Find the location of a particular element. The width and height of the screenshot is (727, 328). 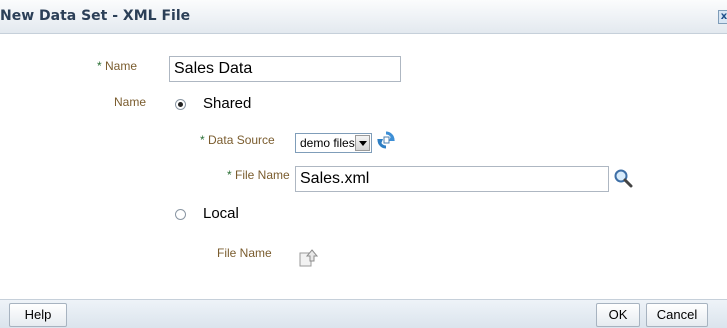

name-label: * Name is located at coordinates (117, 66).